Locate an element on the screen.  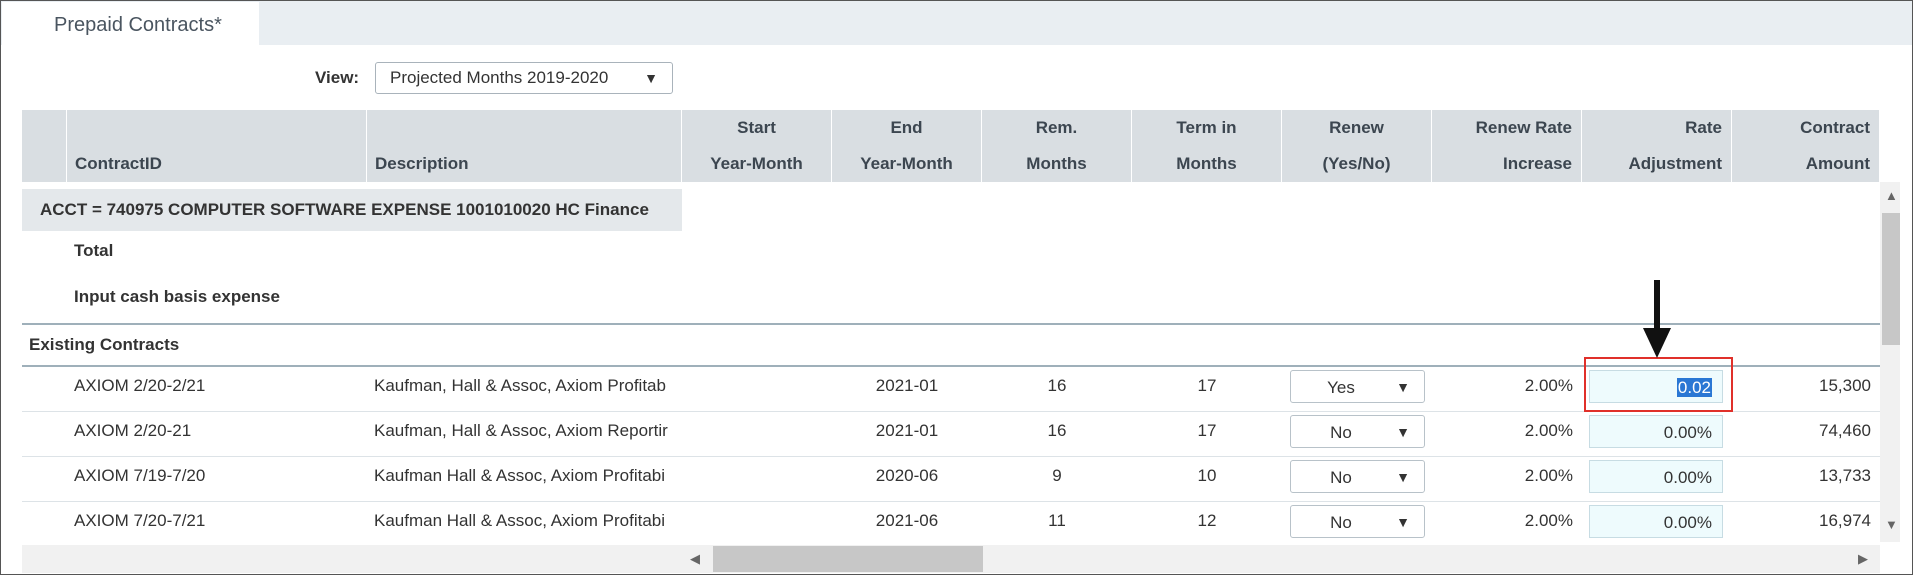
col-header-rem-l1: Rem. is located at coordinates (1056, 127).